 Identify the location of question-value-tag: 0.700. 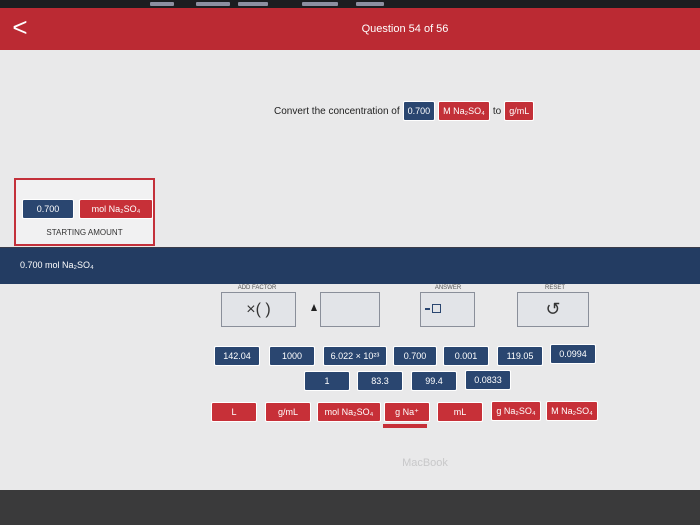
(419, 111).